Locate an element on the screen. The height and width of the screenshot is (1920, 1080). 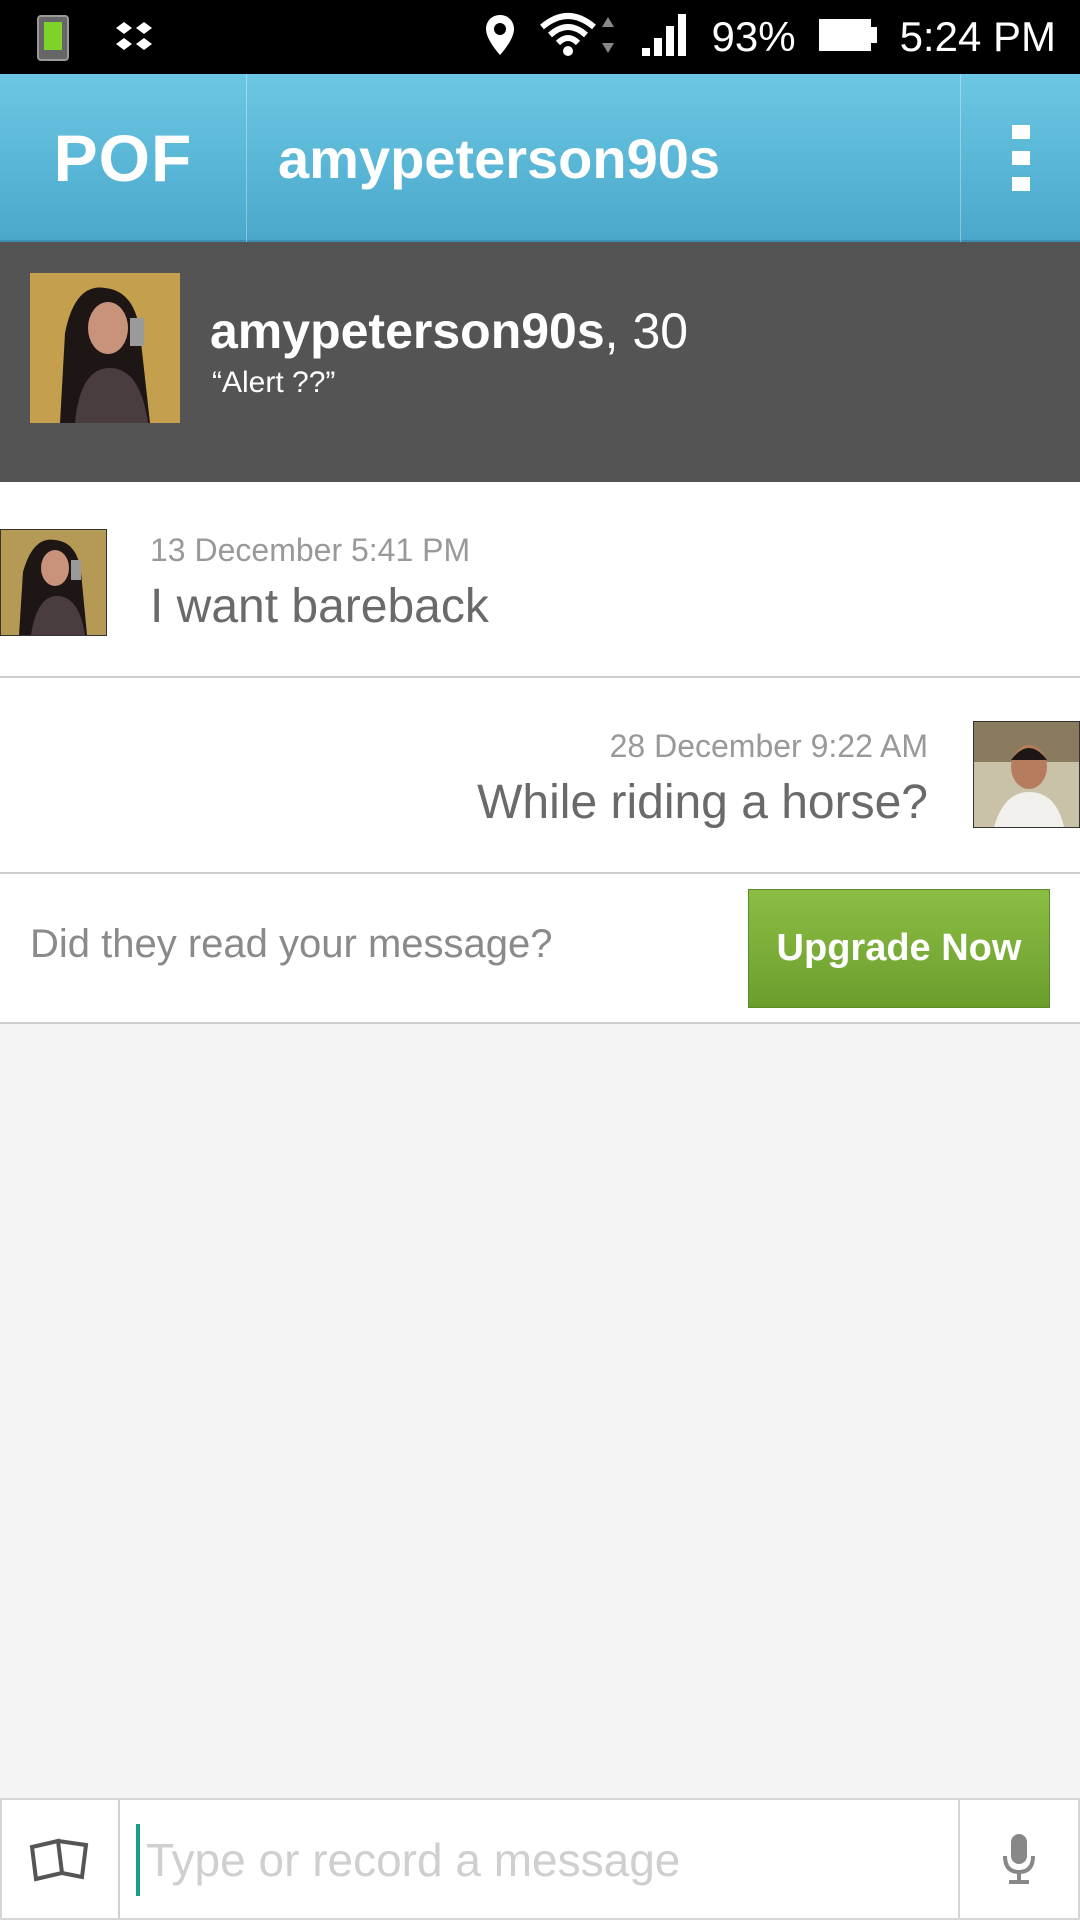
read-receipt-upsell: Did they read your message? Upgrade Now is located at coordinates (540, 949).